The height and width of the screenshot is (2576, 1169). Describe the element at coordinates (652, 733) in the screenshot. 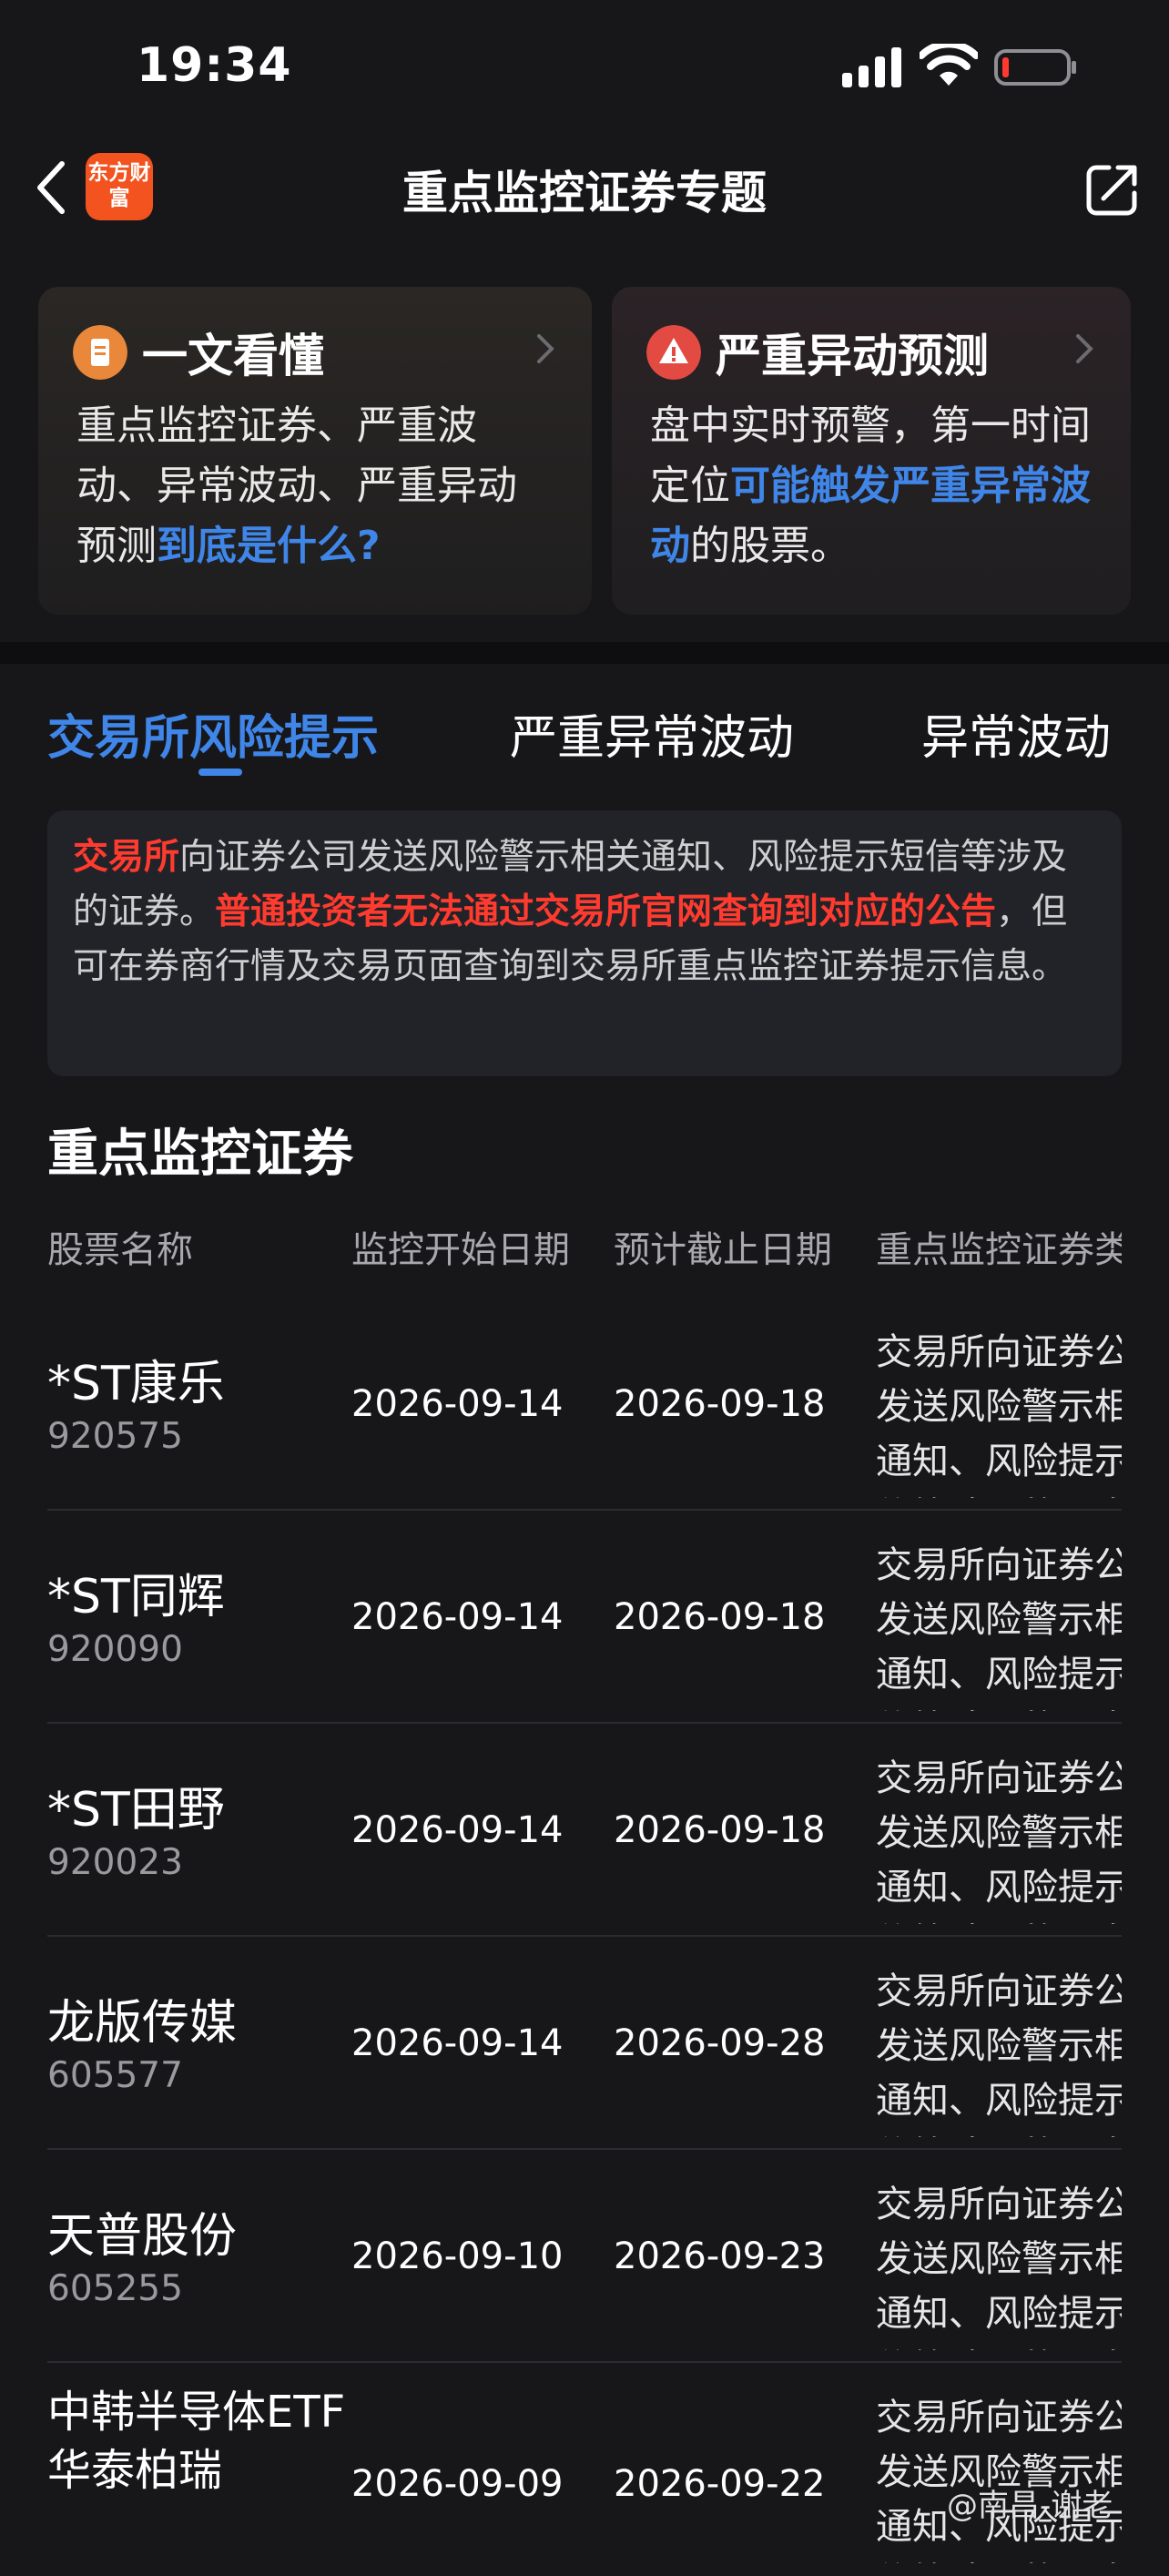

I see `tab-severe-abnormal: 严重异常波动` at that location.